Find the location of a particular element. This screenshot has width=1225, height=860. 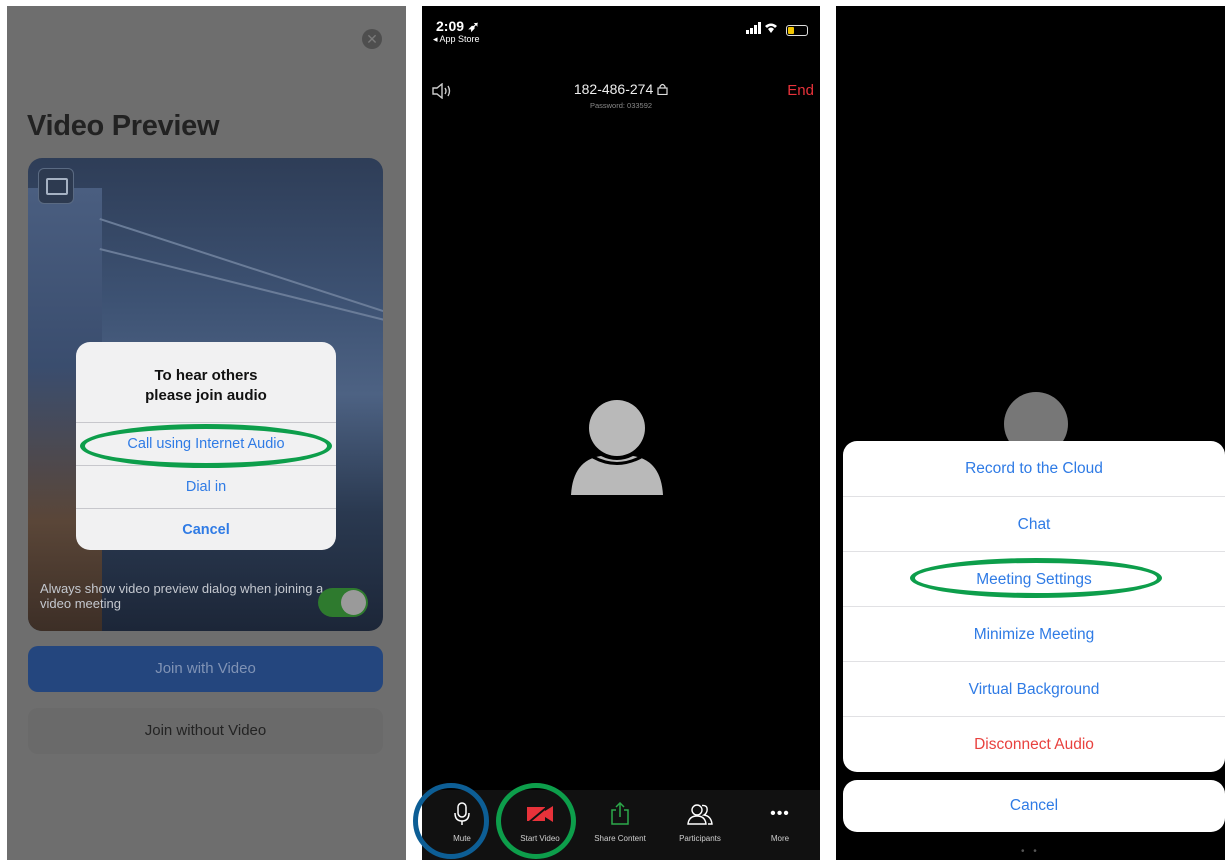

page-indicator: • • is located at coordinates (1030, 851).